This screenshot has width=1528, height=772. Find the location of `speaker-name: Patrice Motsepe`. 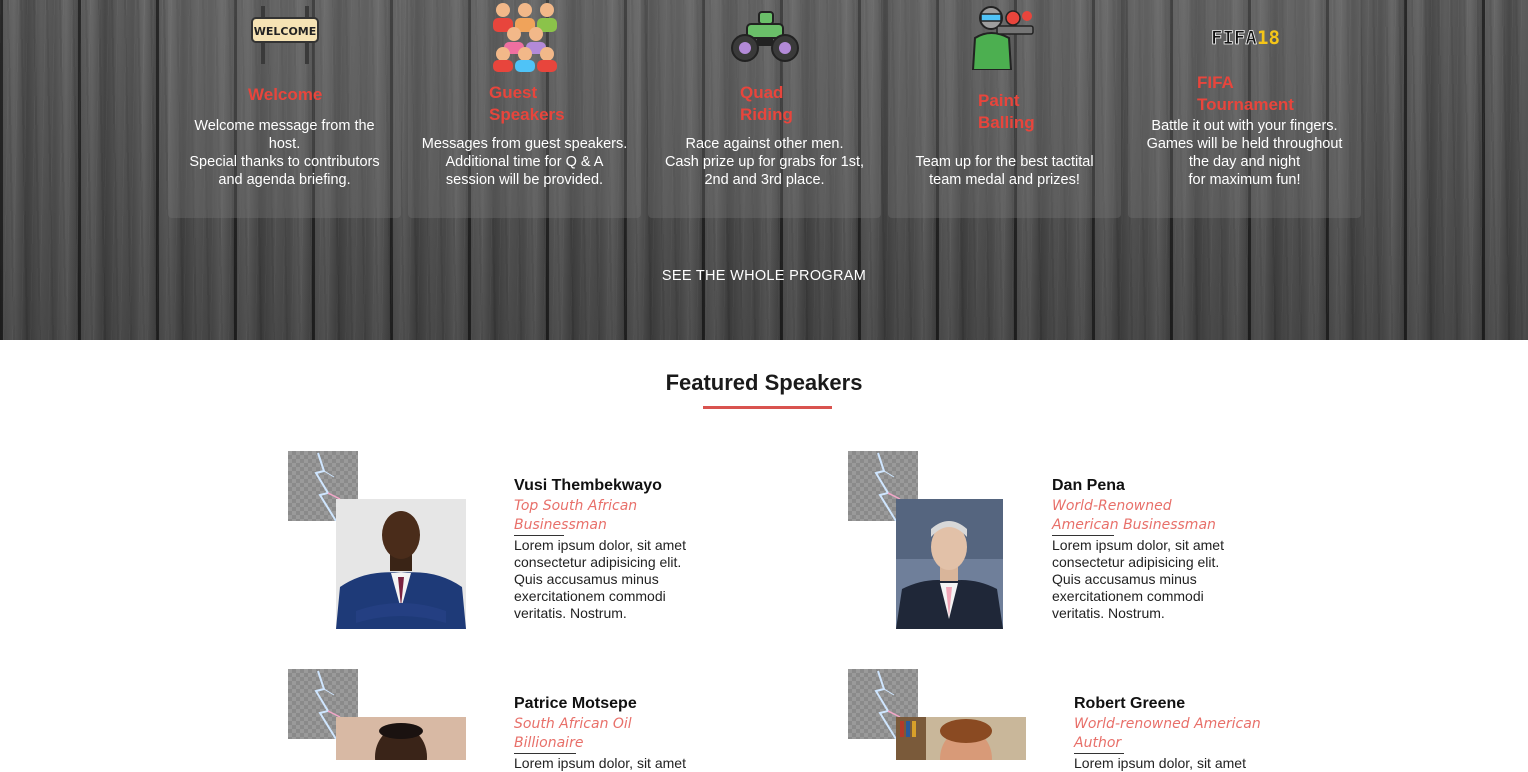

speaker-name: Patrice Motsepe is located at coordinates (575, 703).